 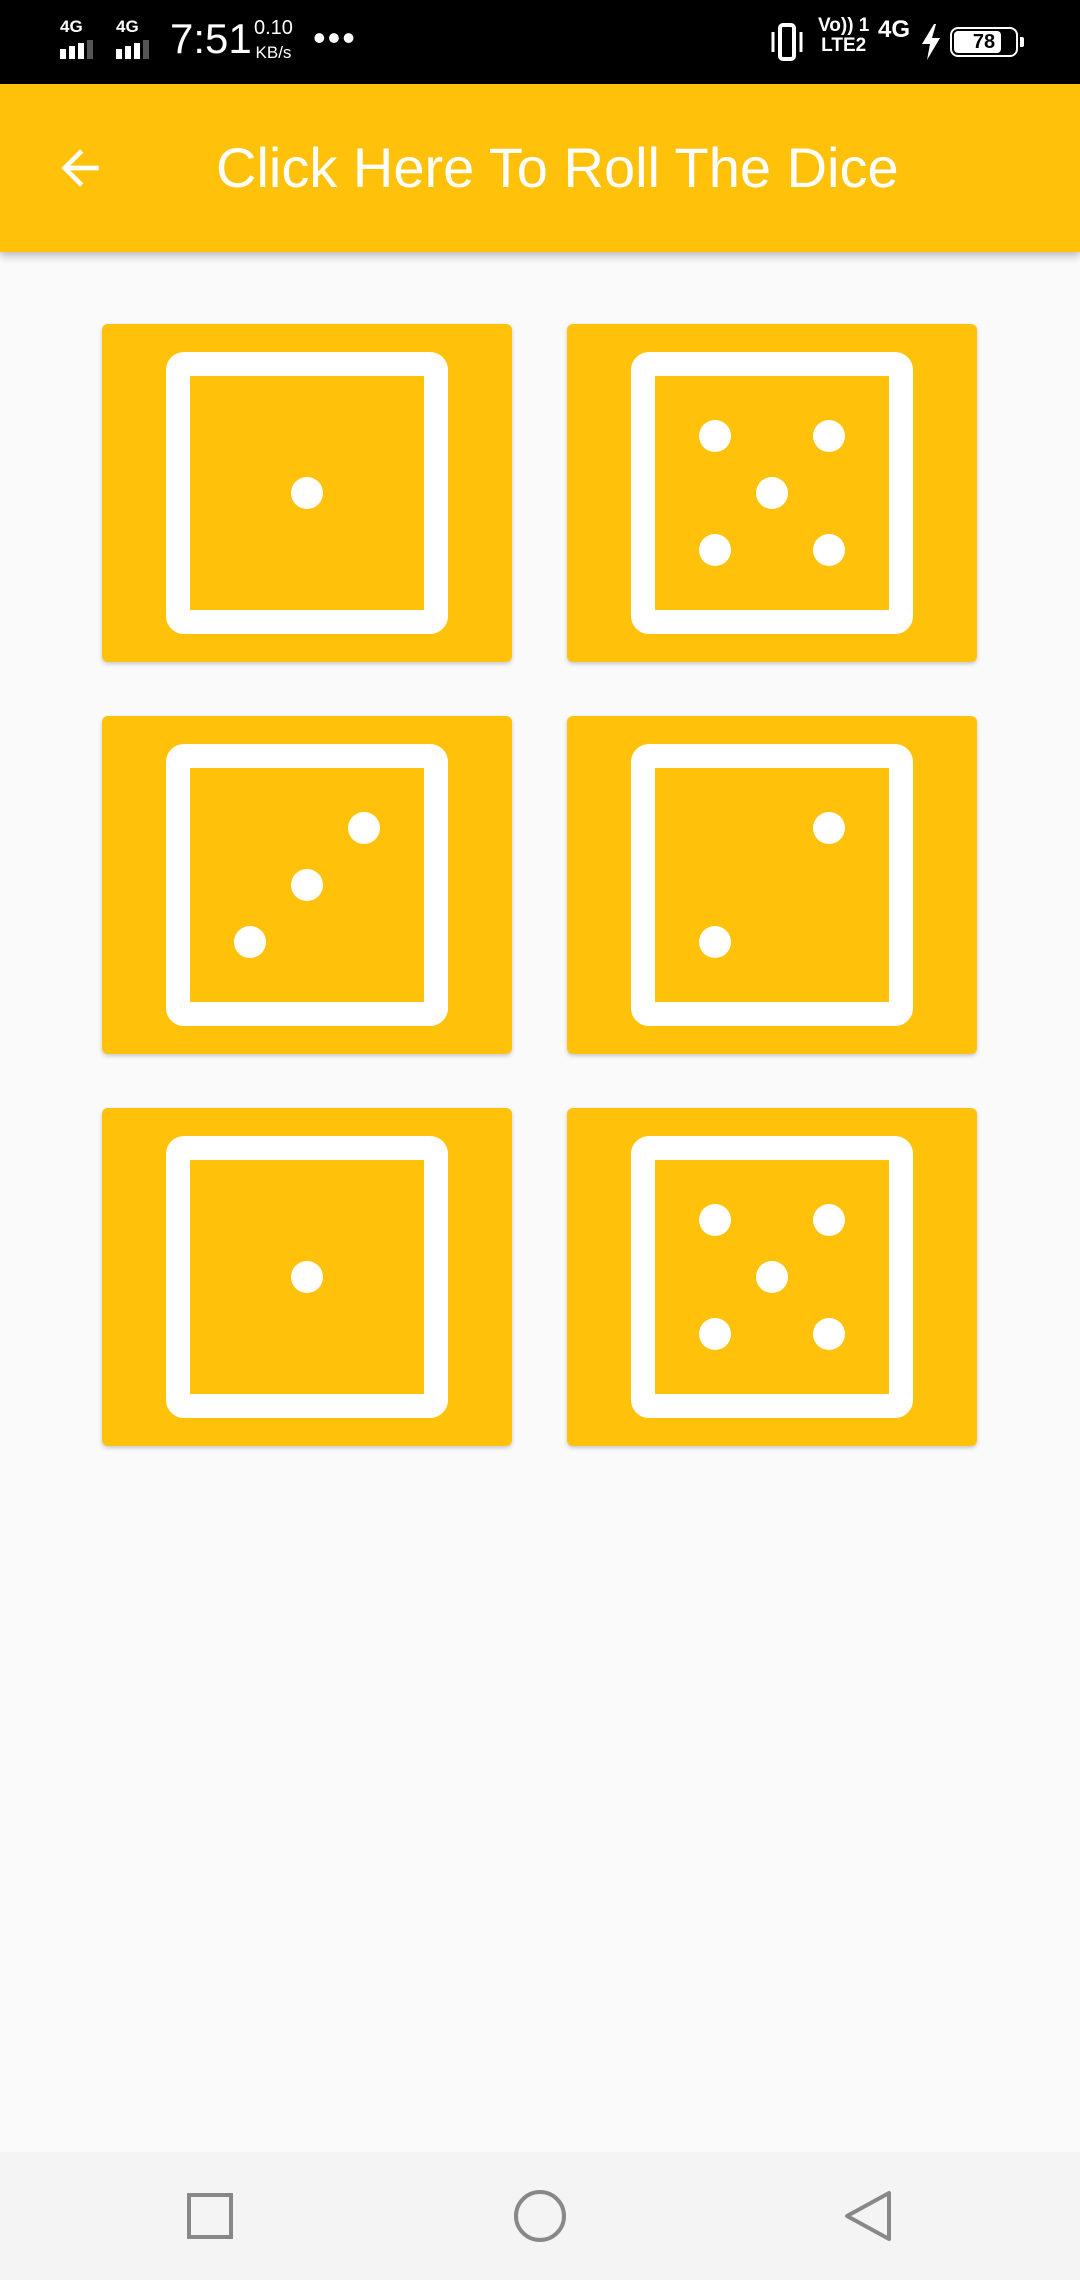 I want to click on home-button, so click(x=540, y=2216).